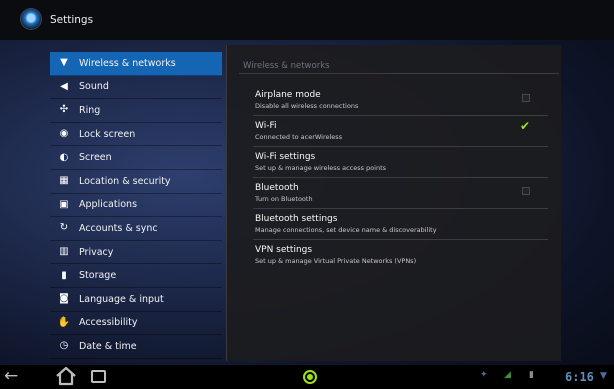 The image size is (614, 389). I want to click on sidebar-item-label: Location & security, so click(125, 181).